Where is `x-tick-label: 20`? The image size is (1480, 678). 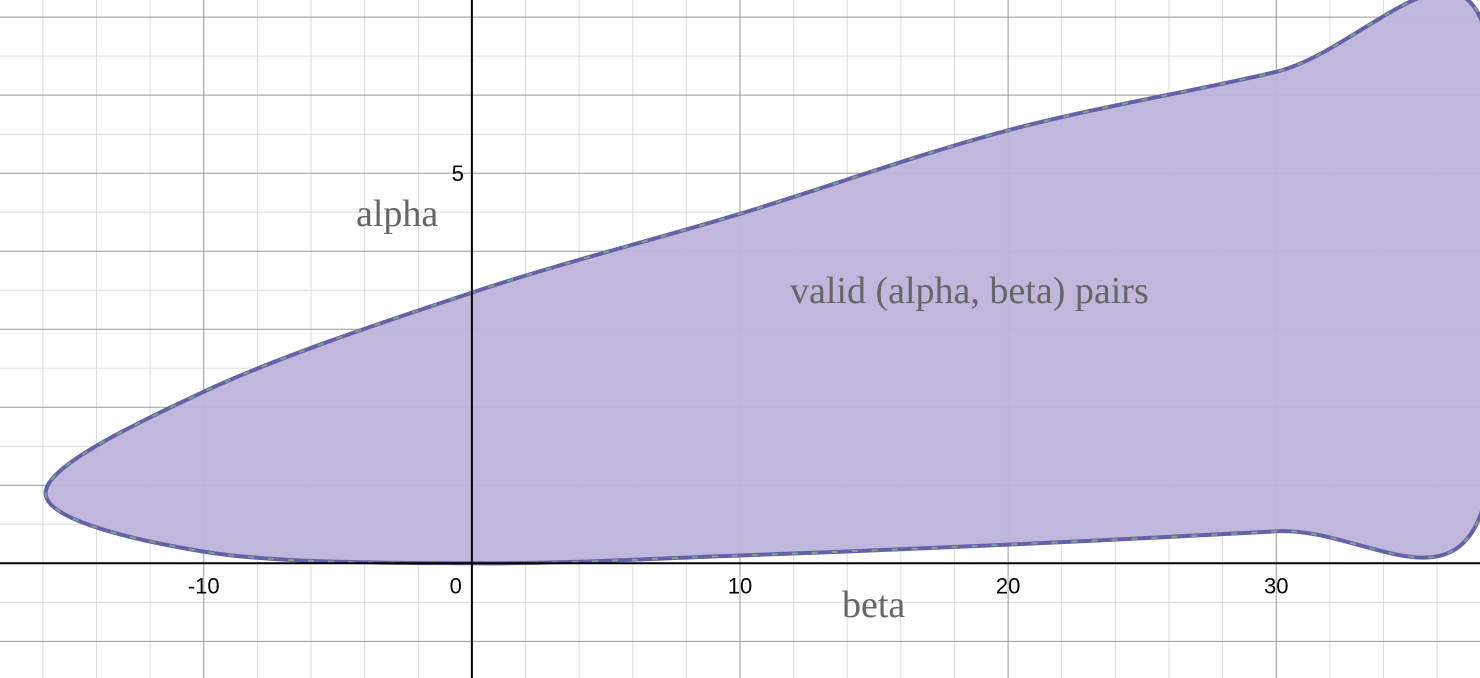 x-tick-label: 20 is located at coordinates (1008, 585).